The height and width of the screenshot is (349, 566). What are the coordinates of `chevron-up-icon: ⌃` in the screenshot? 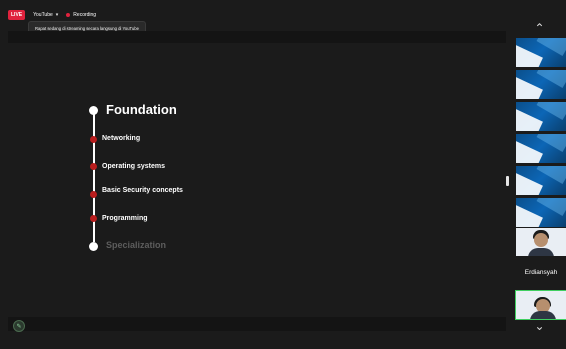 It's located at (539, 28).